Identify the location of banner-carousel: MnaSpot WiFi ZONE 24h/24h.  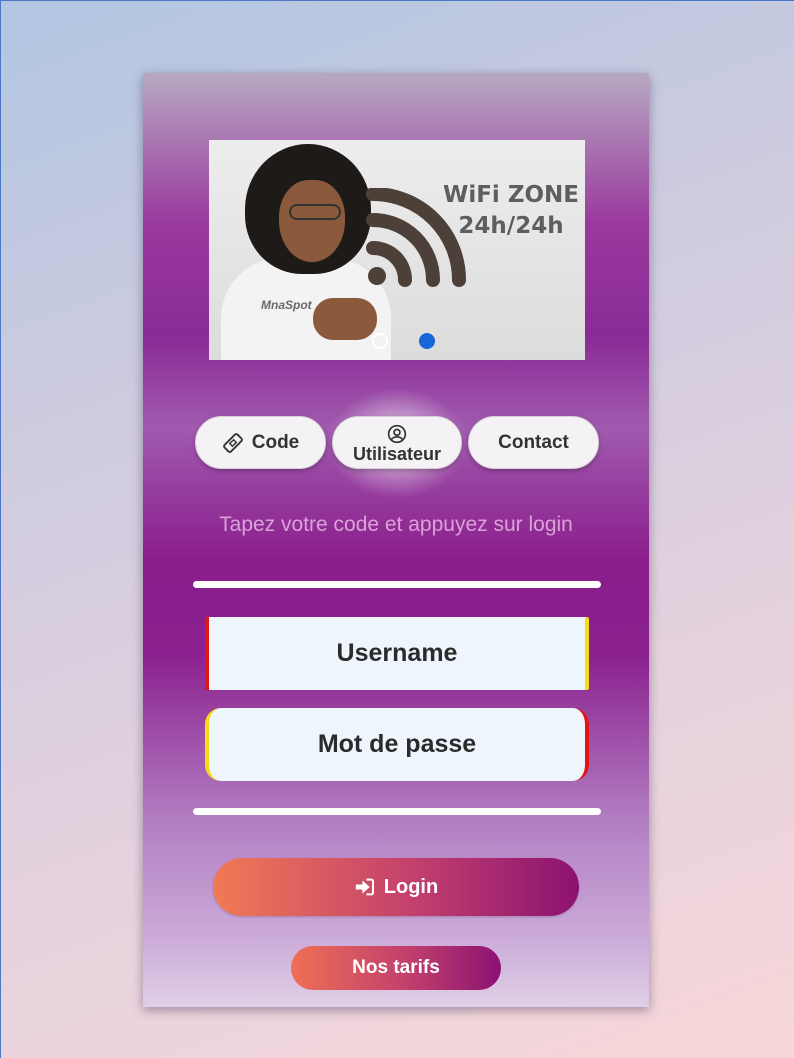
(397, 250).